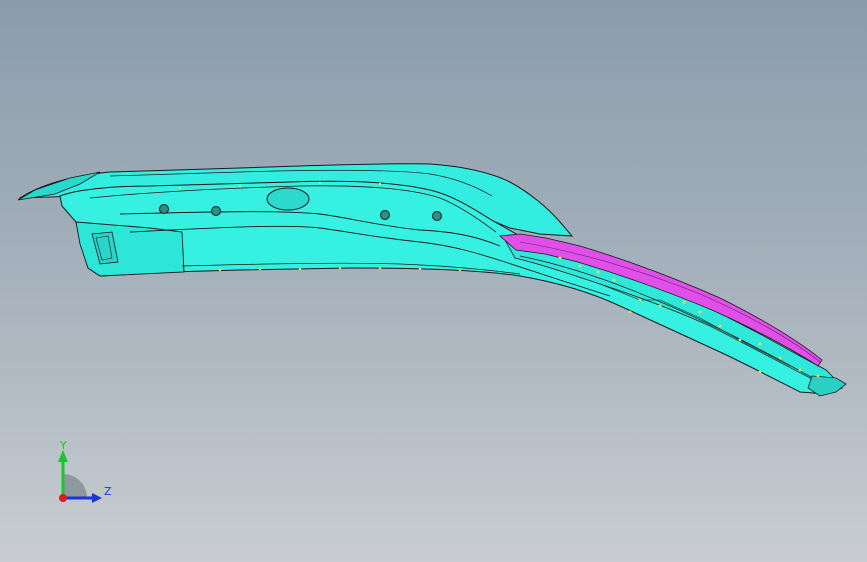 This screenshot has width=867, height=562. Describe the element at coordinates (108, 491) in the screenshot. I see `triad-z-label: Z` at that location.